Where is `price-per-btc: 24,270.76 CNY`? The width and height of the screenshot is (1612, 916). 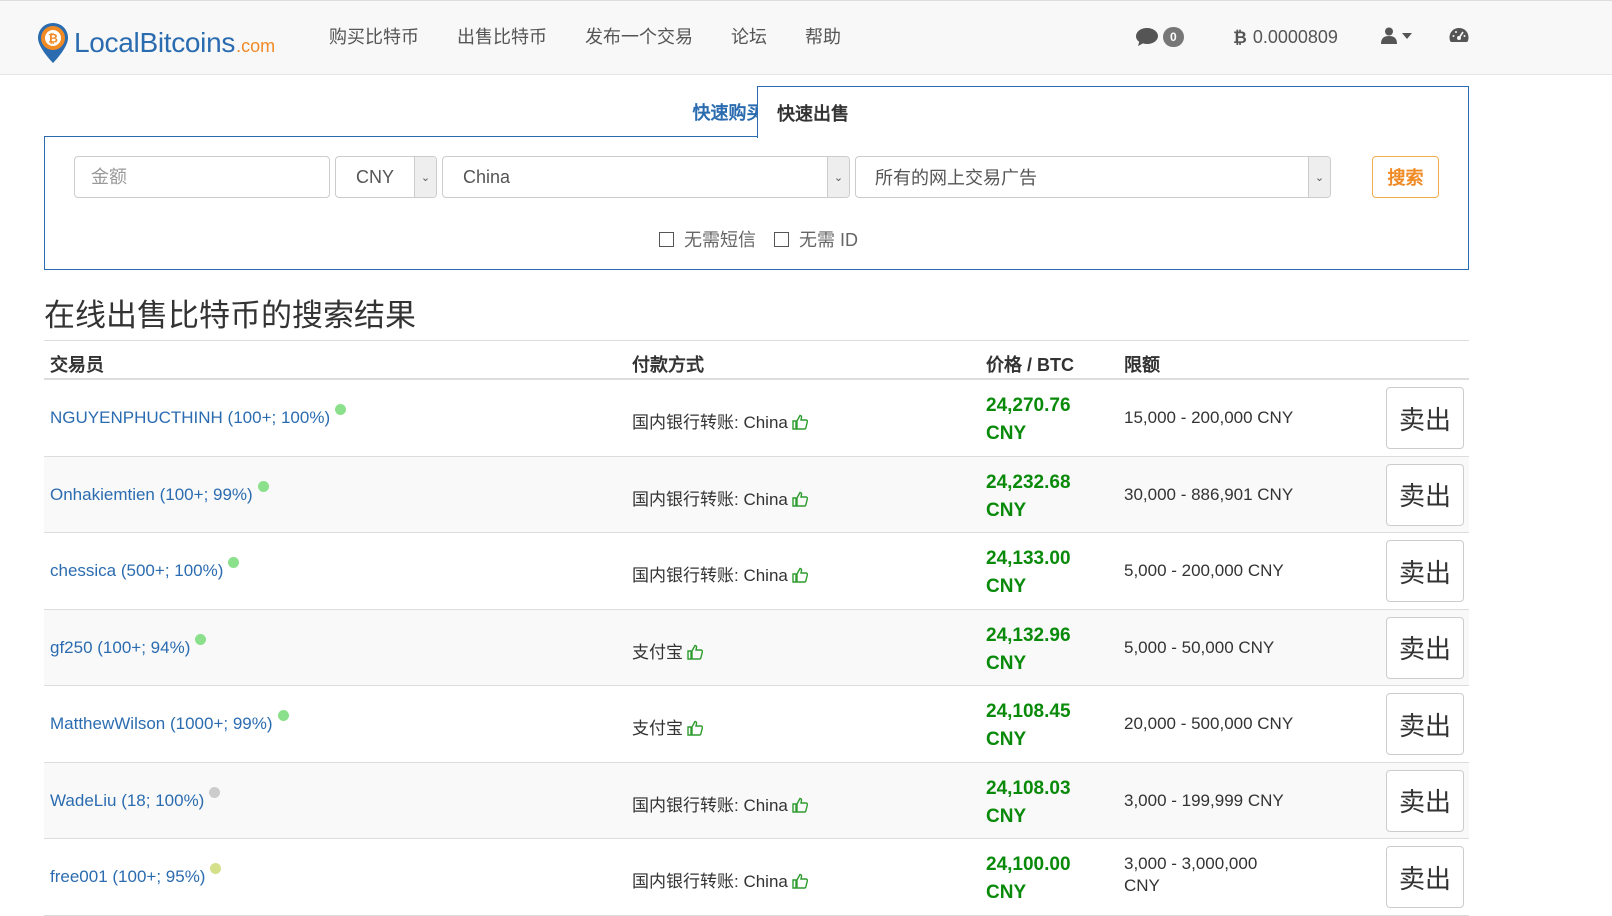 price-per-btc: 24,270.76 CNY is located at coordinates (1046, 420).